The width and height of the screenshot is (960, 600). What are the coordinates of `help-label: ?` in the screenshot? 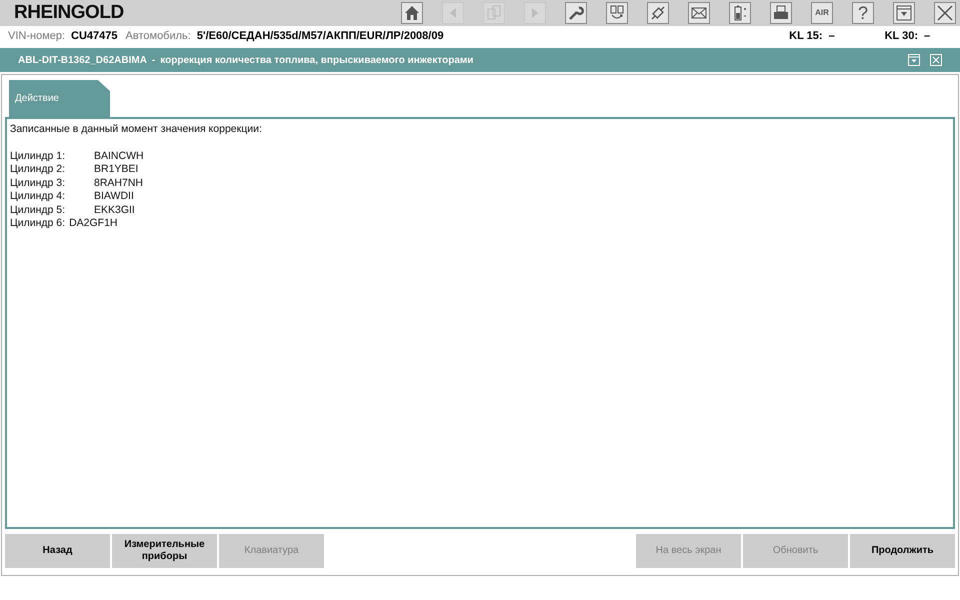 It's located at (863, 13).